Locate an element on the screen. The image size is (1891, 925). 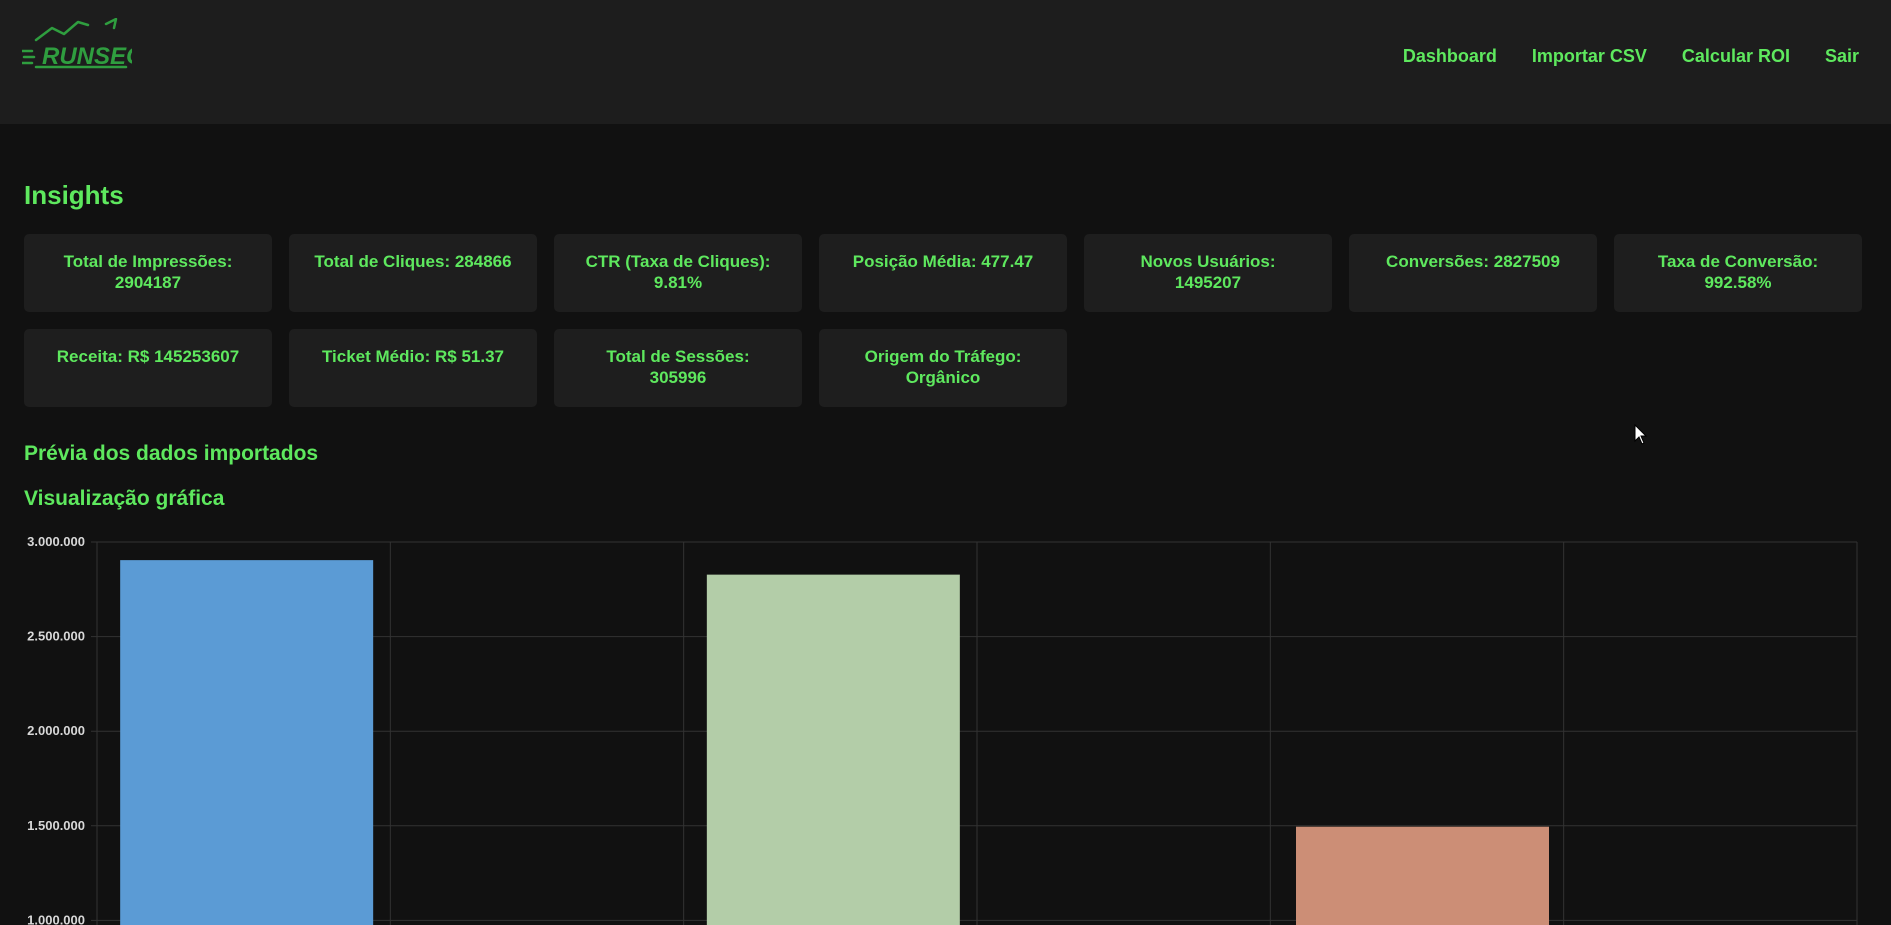
card-value: 2904187 is located at coordinates (148, 282).